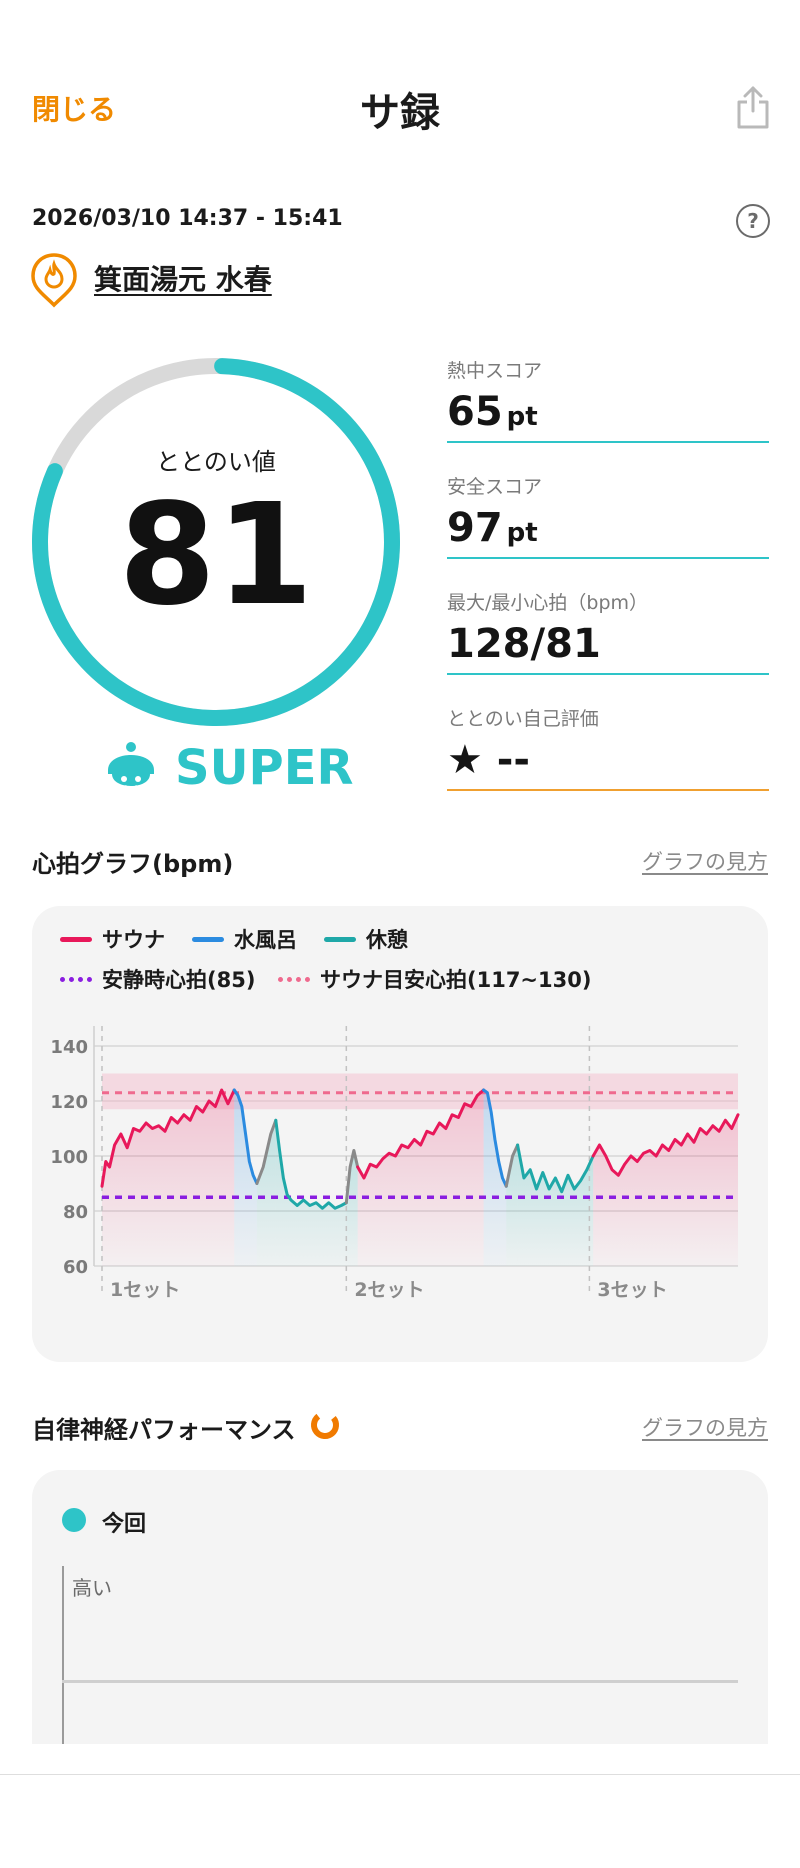 The width and height of the screenshot is (800, 1868). I want to click on sauna-place-icon, so click(54, 280).